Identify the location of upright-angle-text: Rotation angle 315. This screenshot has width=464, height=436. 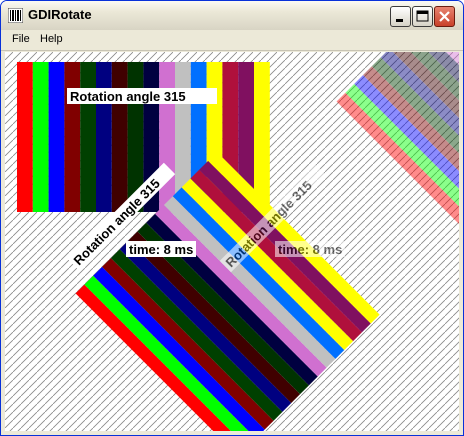
(128, 96).